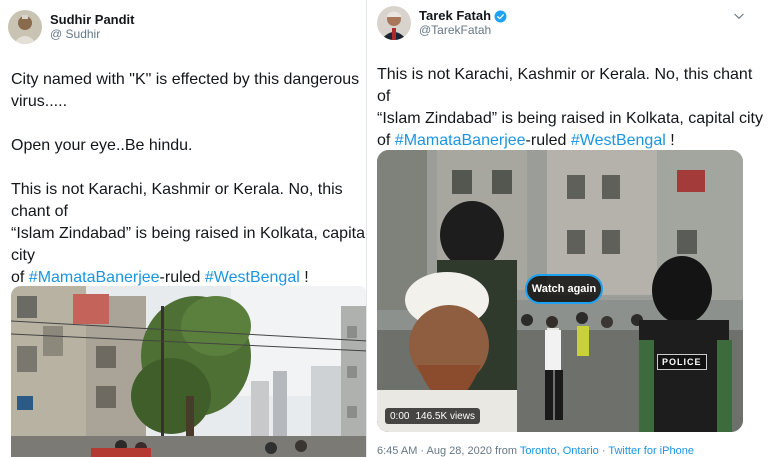 Image resolution: width=768 pixels, height=457 pixels. I want to click on author-handle: @TarekFatah, so click(463, 30).